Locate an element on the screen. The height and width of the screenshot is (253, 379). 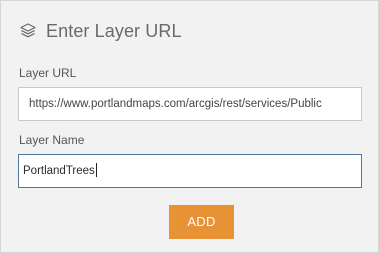
text-cursor is located at coordinates (96, 169).